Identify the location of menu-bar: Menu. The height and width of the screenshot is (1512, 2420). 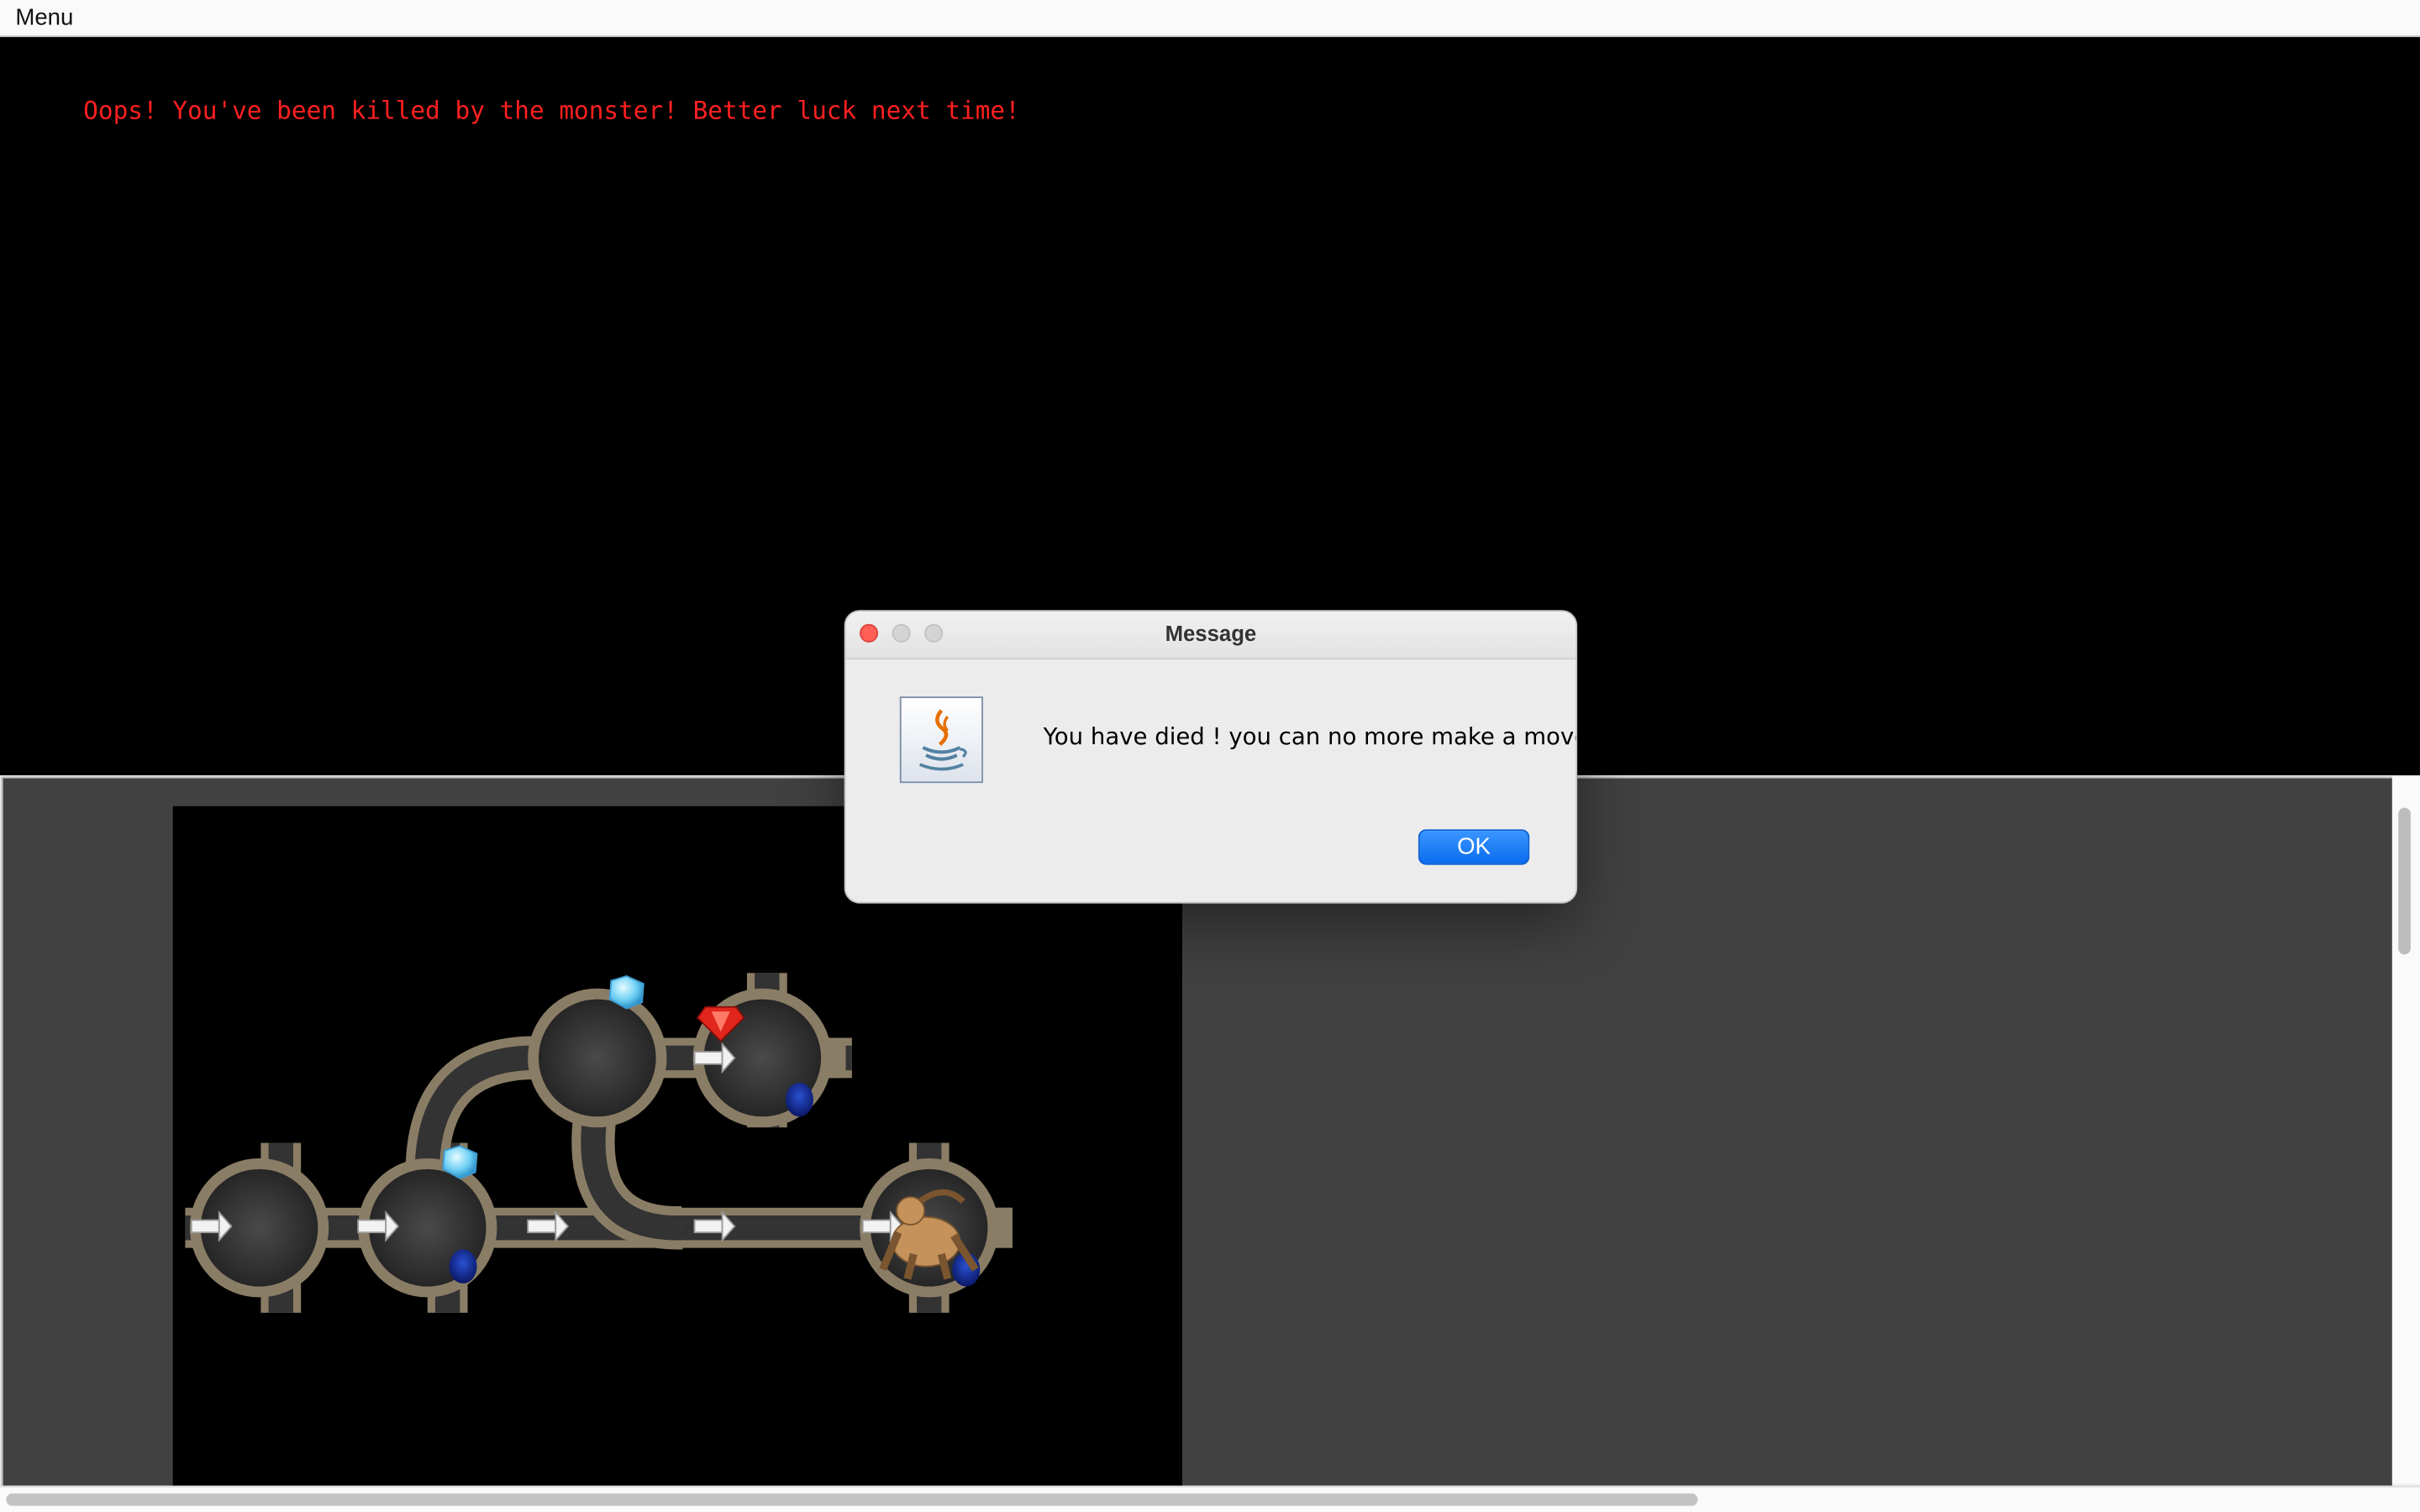
(1210, 19).